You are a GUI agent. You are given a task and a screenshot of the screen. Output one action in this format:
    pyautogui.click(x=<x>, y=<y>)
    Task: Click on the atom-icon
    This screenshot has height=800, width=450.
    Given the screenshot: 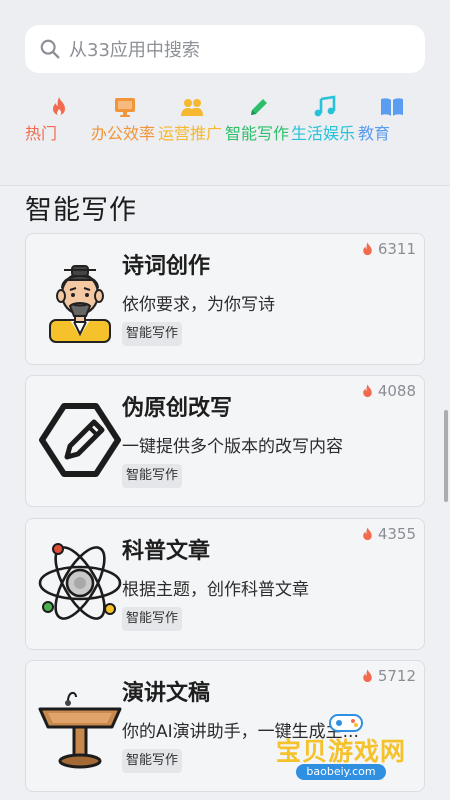 What is the action you would take?
    pyautogui.click(x=80, y=581)
    